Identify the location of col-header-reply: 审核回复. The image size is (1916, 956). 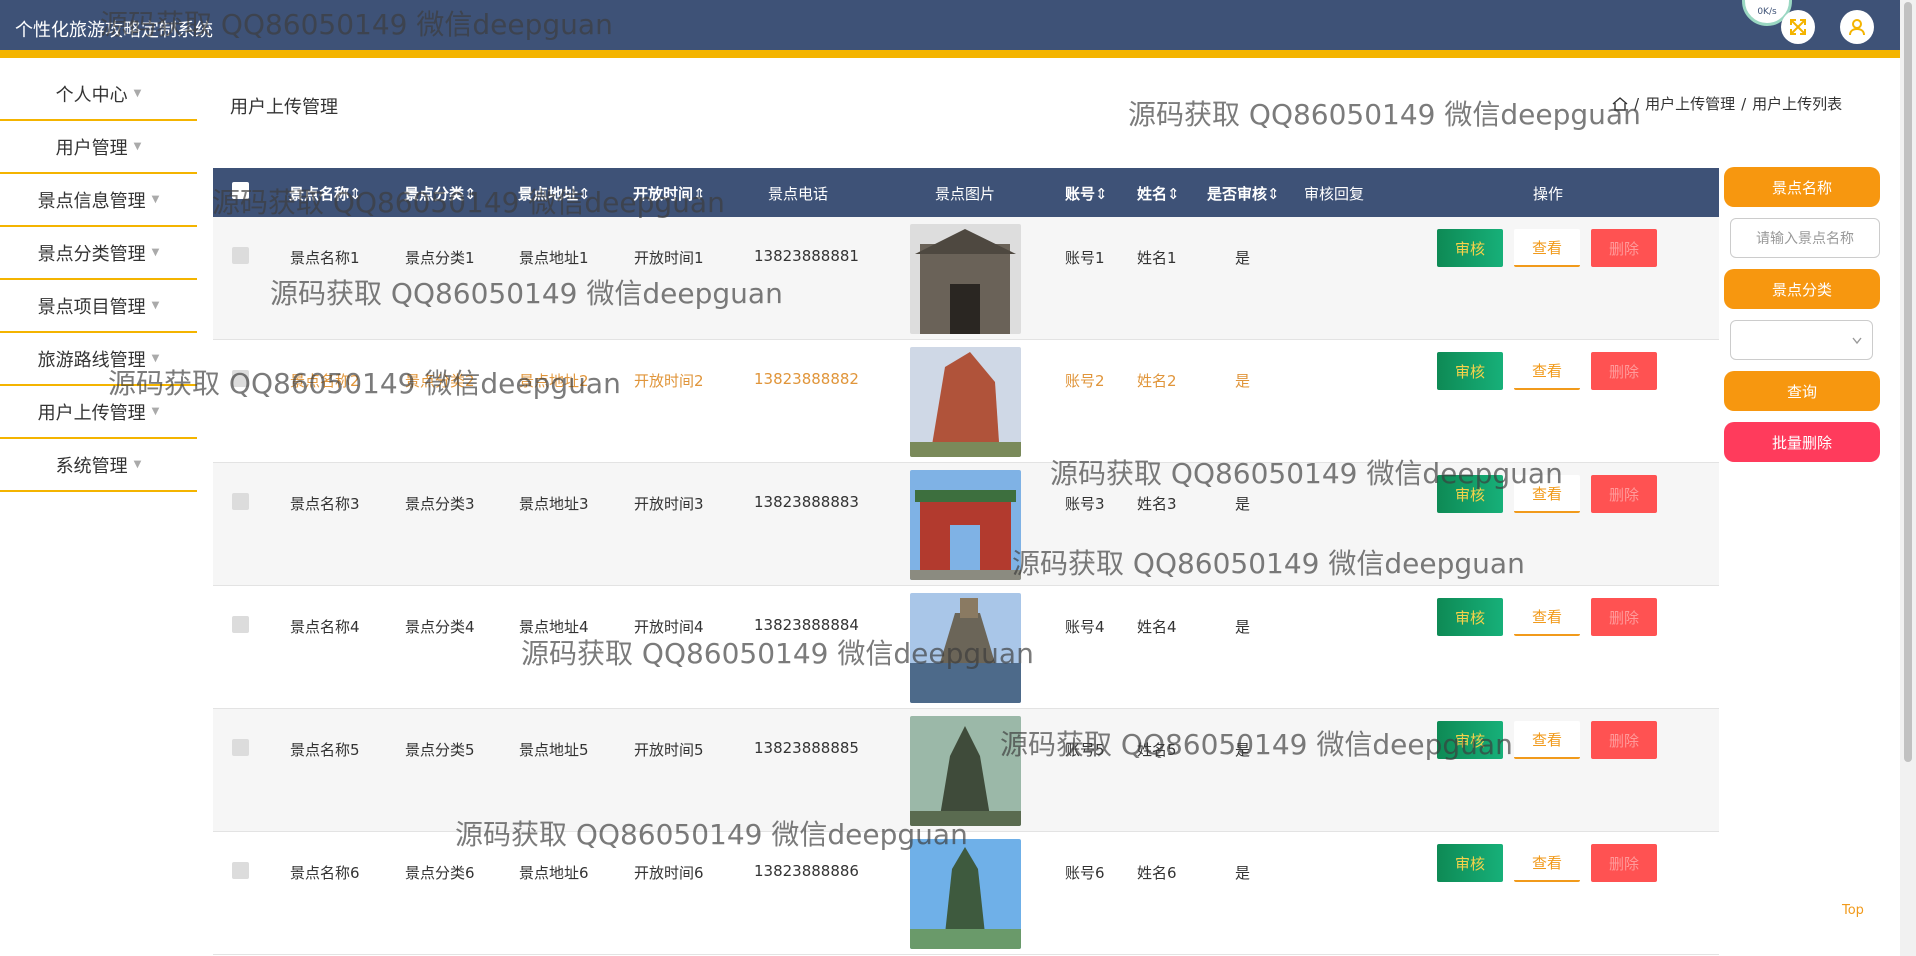
(1334, 194).